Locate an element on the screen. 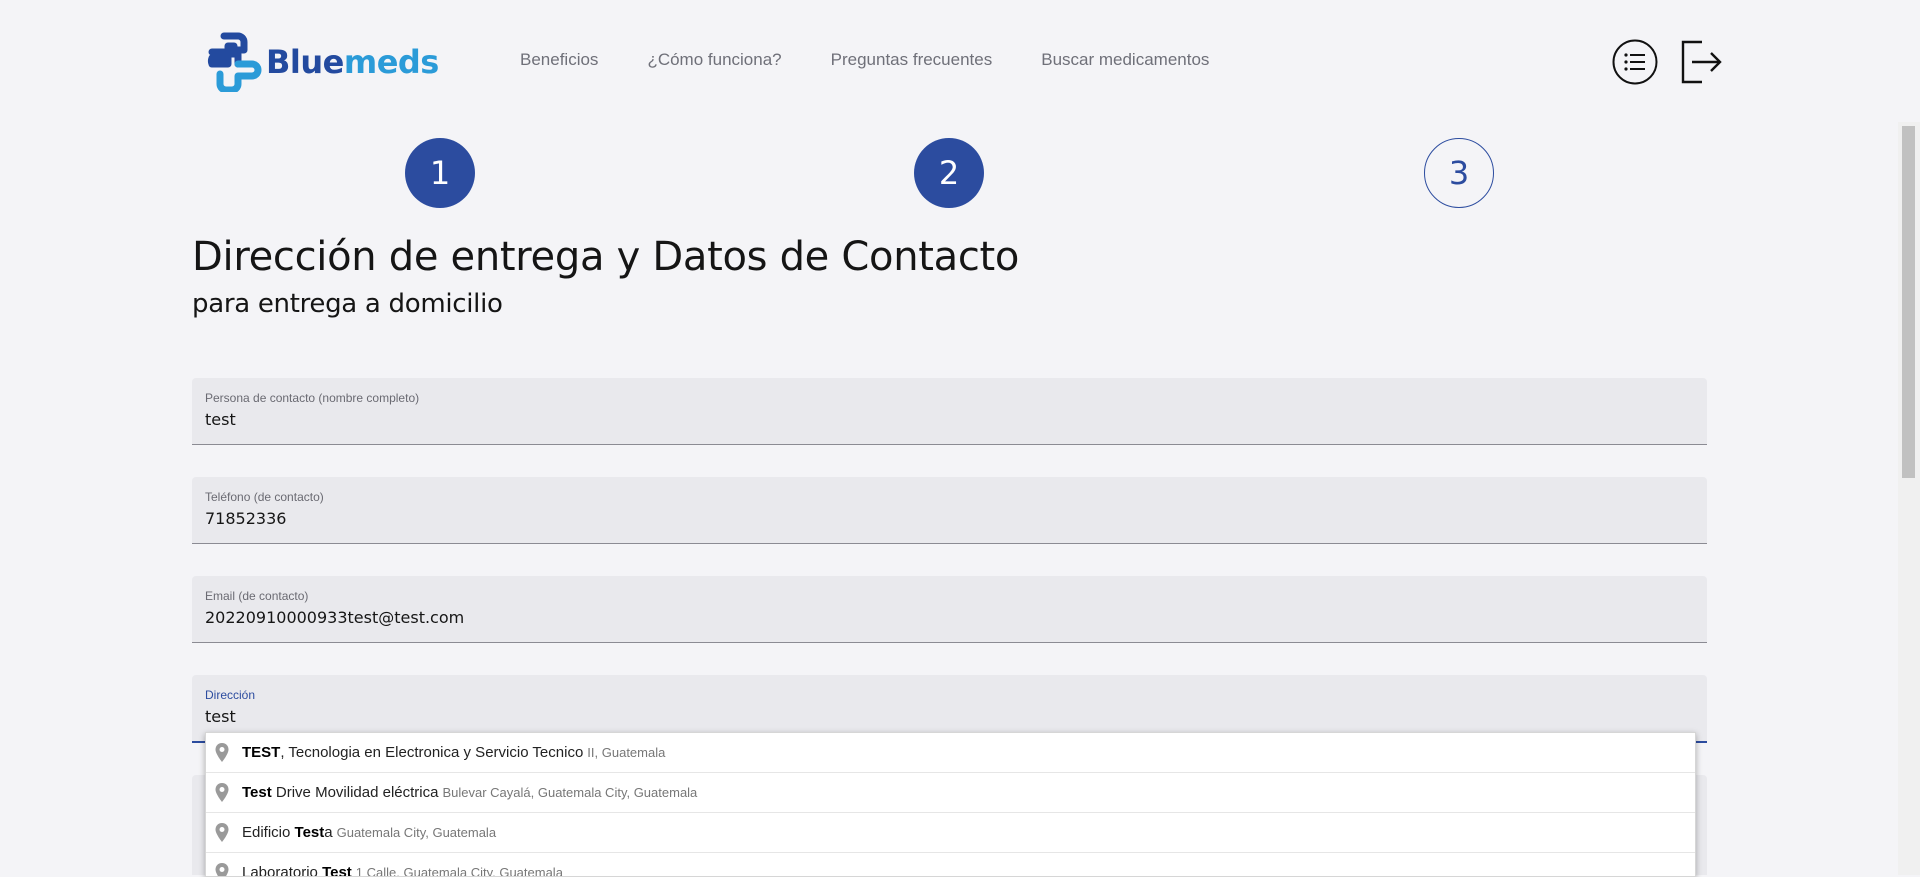  suggestion-main-text: Laboratorio Test is located at coordinates (297, 870).